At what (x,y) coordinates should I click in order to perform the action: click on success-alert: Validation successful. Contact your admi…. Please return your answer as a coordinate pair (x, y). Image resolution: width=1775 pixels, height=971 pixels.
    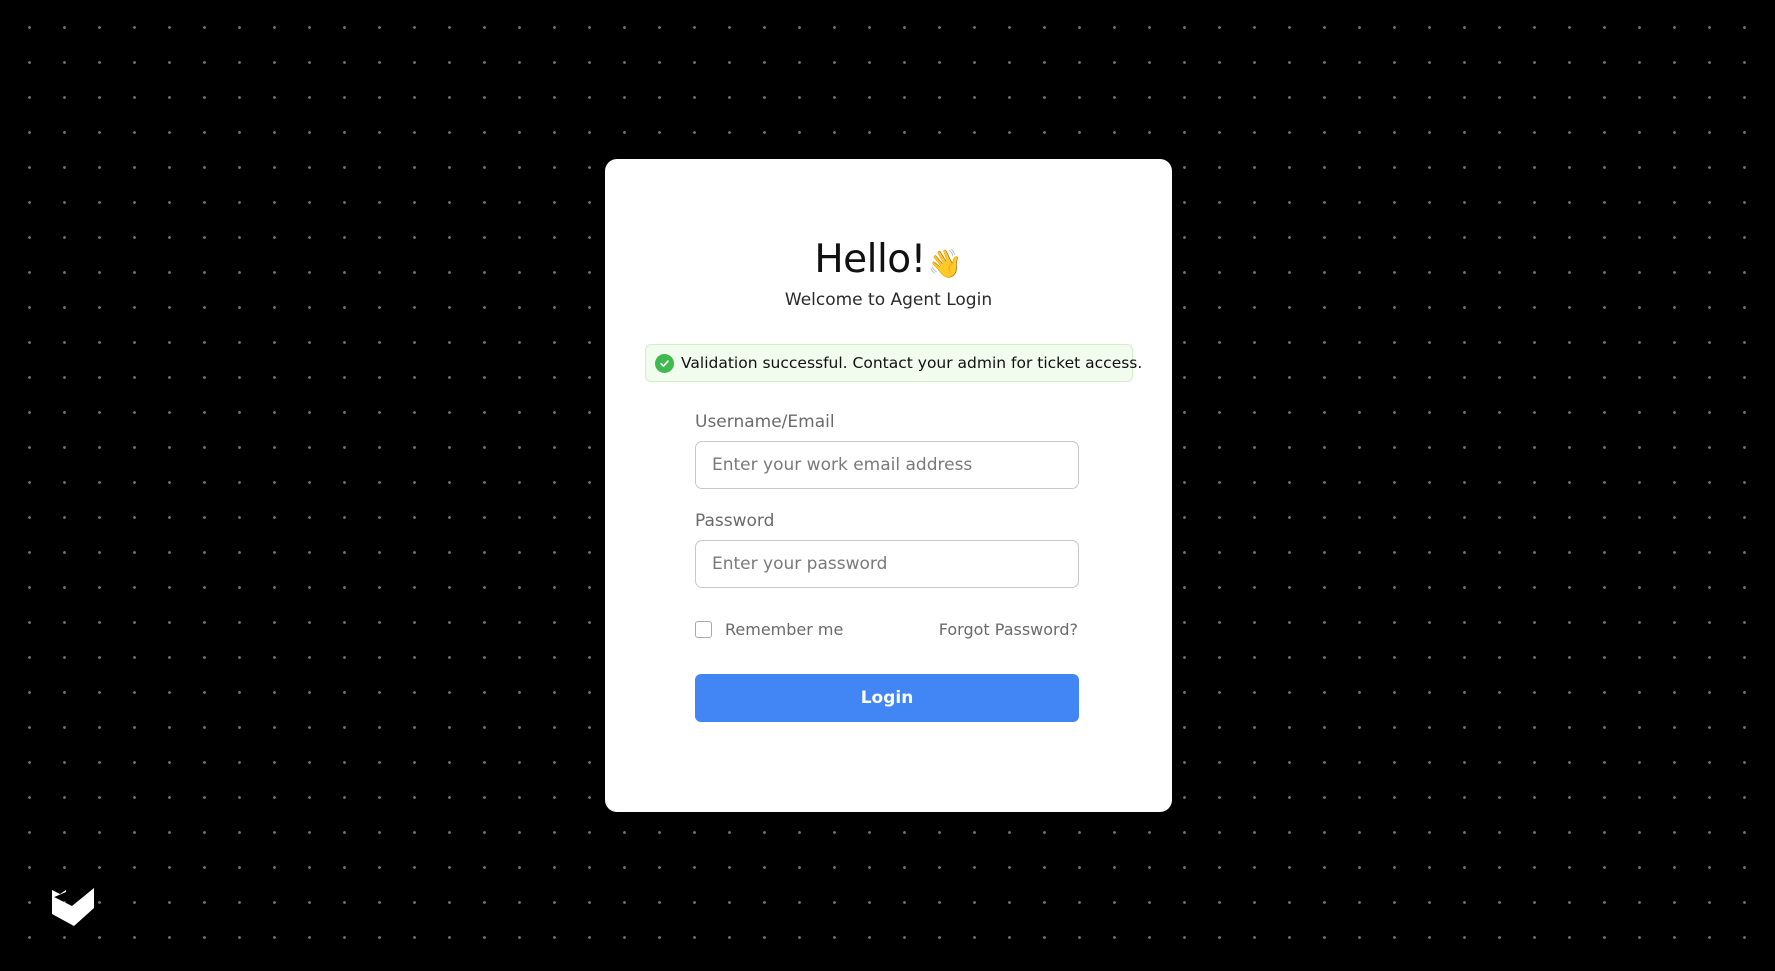
    Looking at the image, I should click on (893, 363).